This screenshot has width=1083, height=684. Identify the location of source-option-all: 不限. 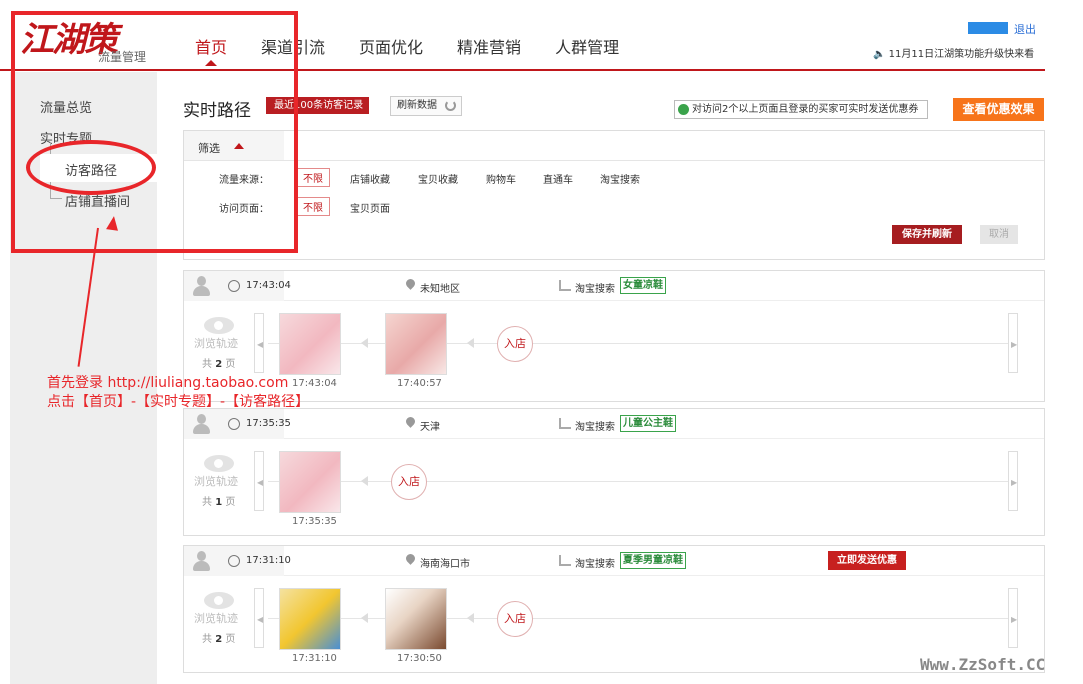
(313, 177).